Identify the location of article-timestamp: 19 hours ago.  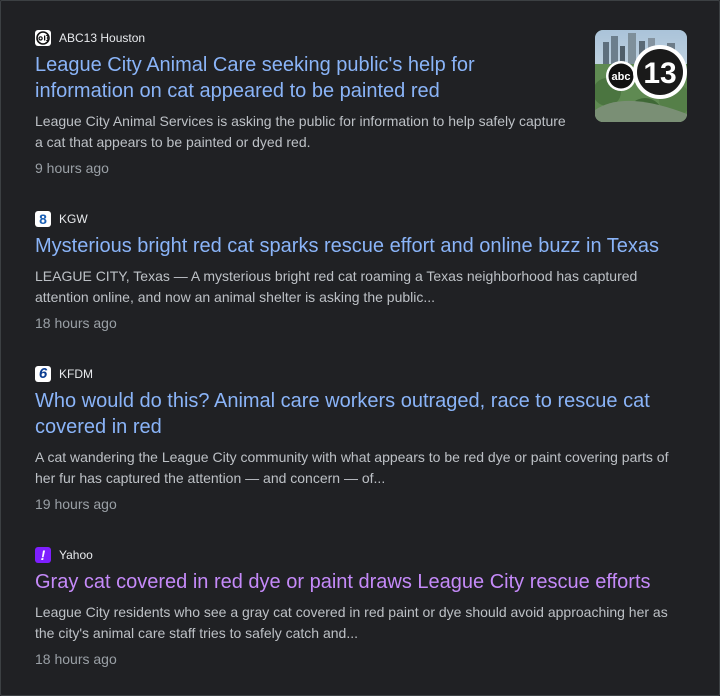
(76, 504).